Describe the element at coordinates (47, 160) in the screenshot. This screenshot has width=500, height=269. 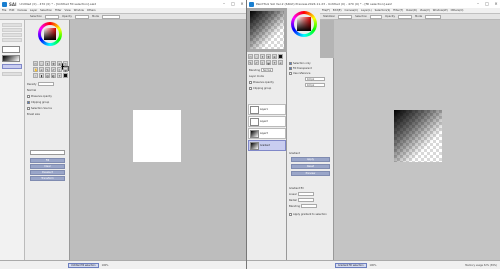
I see `fill-button: Fill` at that location.